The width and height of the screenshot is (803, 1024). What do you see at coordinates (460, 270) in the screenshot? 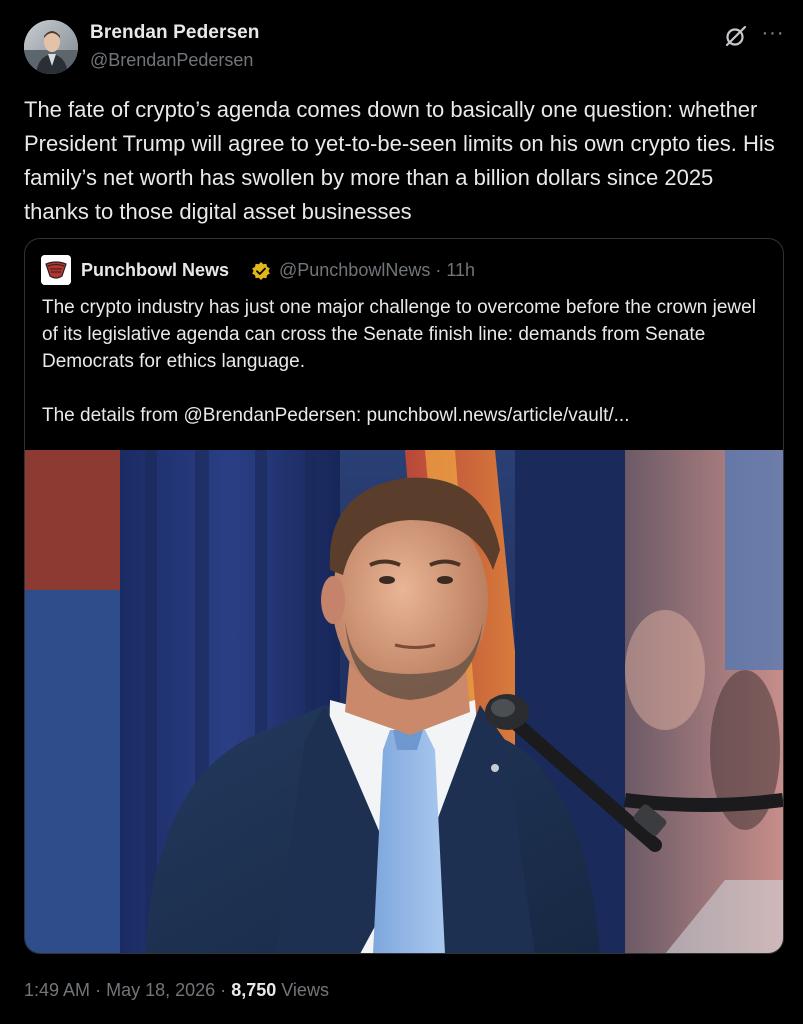
I see `quote-timestamp: 11h` at bounding box center [460, 270].